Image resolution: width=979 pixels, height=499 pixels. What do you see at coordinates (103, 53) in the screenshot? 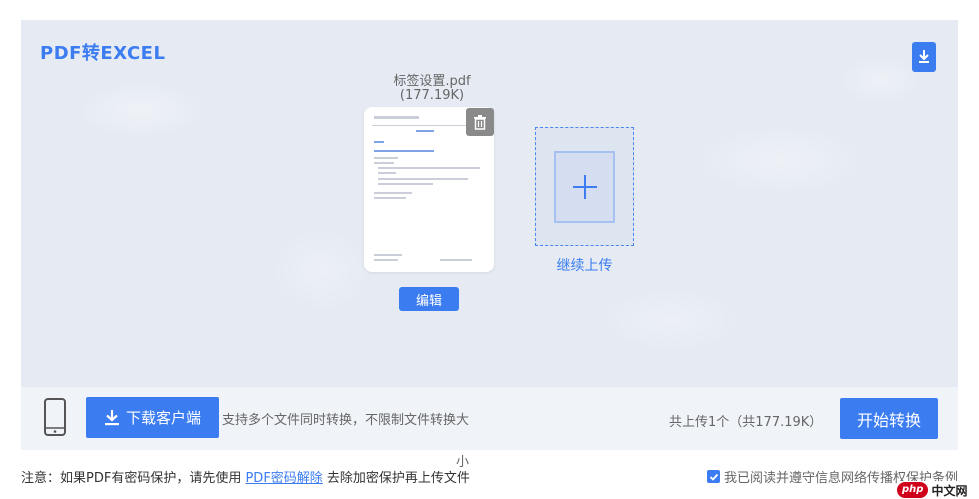
I see `page-title: PDF转EXCEL` at bounding box center [103, 53].